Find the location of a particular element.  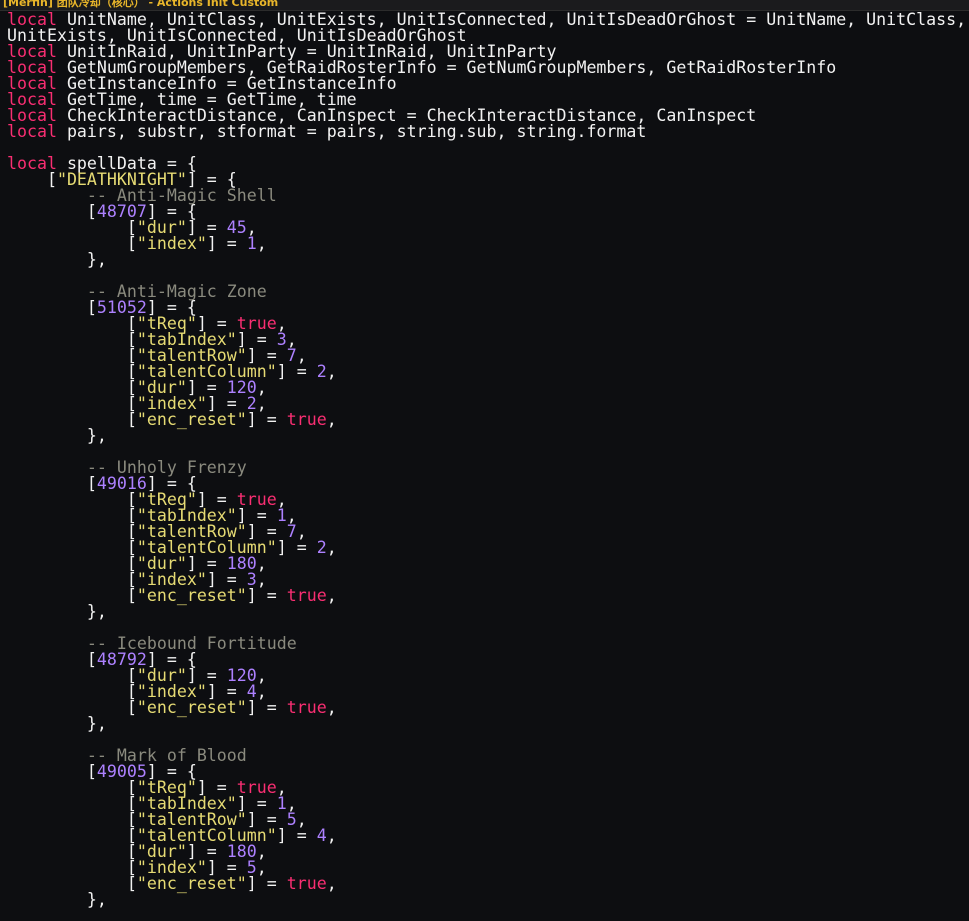

editor-scrollbar is located at coordinates (966, 466).